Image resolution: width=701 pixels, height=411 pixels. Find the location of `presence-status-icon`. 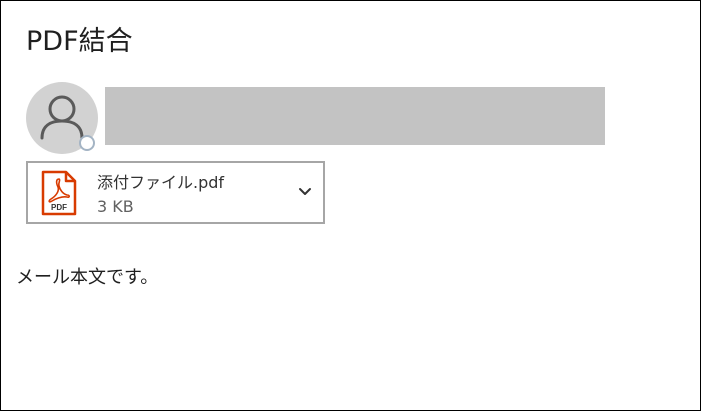

presence-status-icon is located at coordinates (87, 143).